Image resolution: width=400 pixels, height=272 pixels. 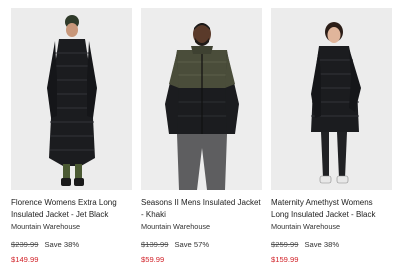 I want to click on original-price: $139.99, so click(x=155, y=244).